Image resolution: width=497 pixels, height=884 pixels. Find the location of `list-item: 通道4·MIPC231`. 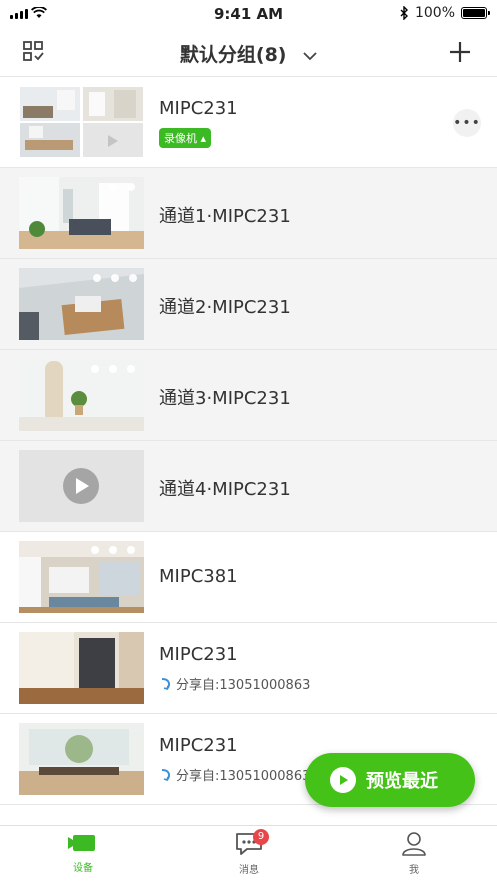

list-item: 通道4·MIPC231 is located at coordinates (248, 486).